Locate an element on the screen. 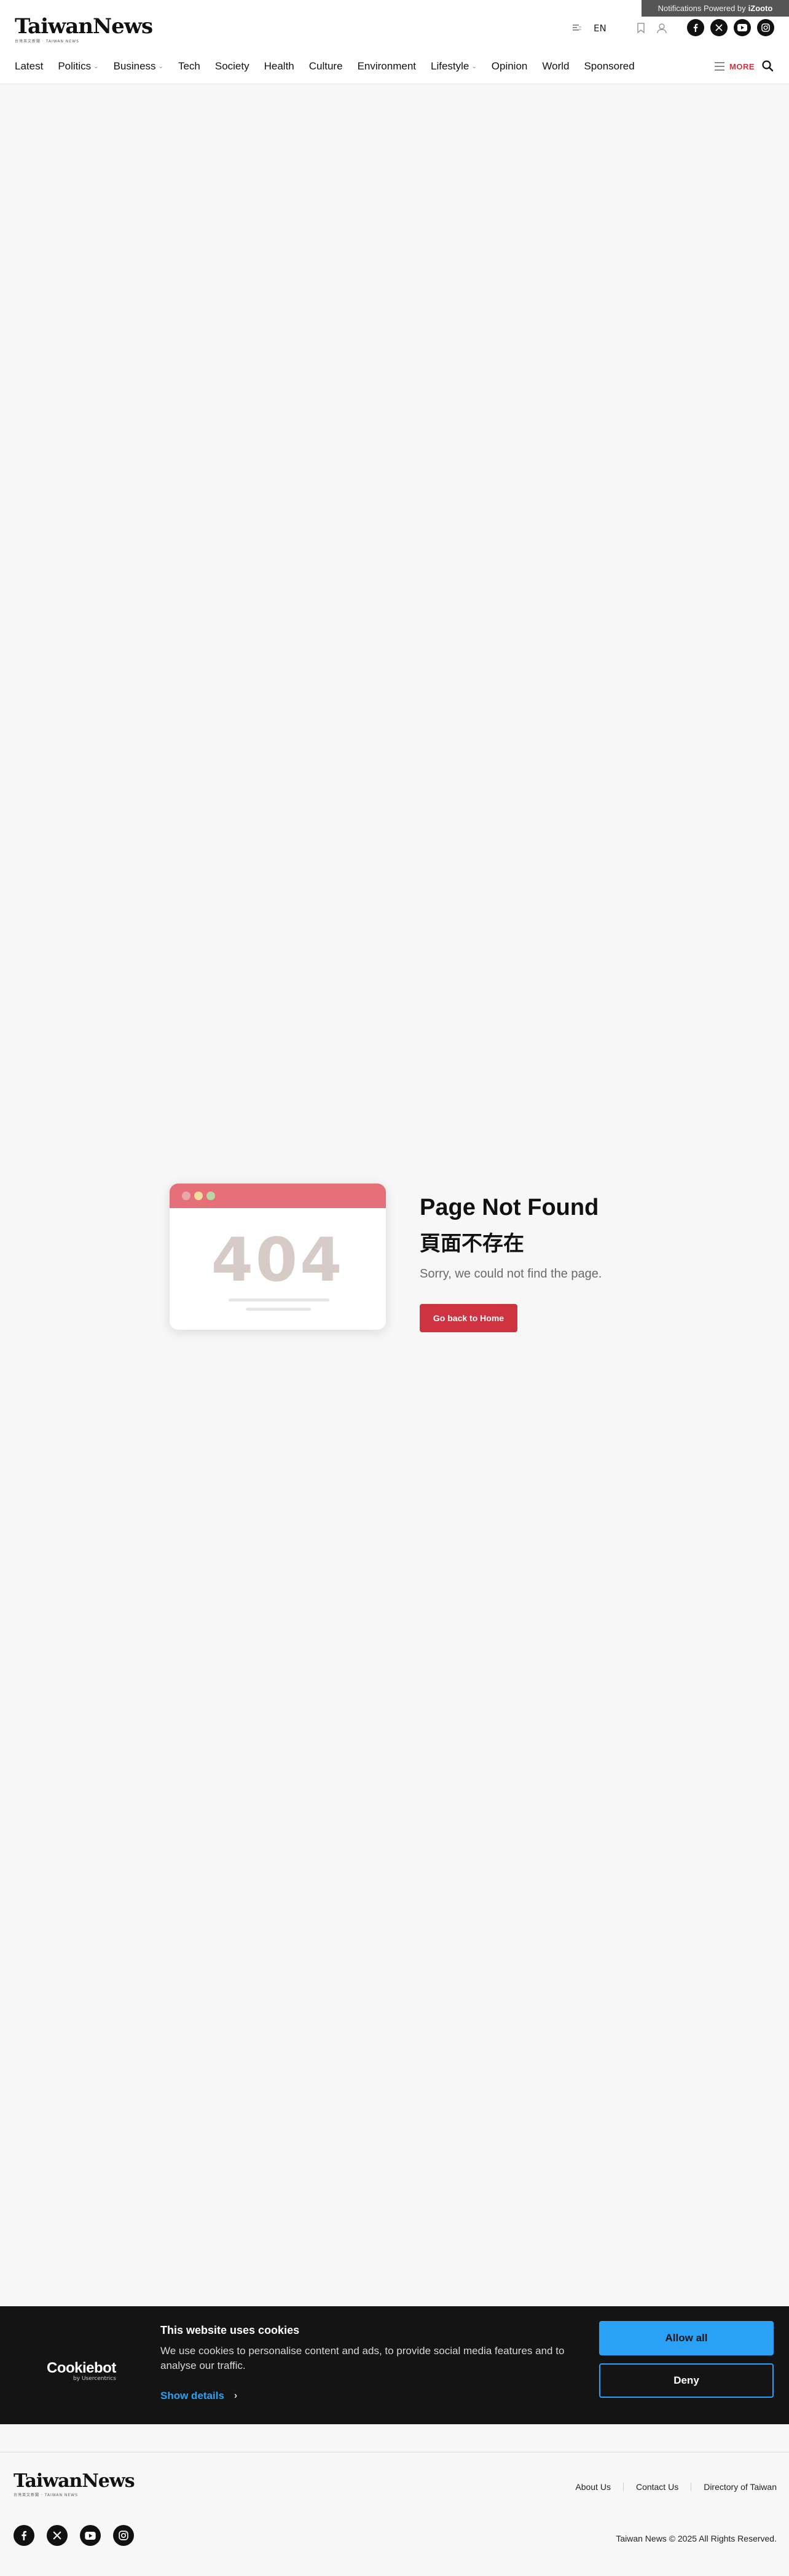 Image resolution: width=789 pixels, height=2576 pixels. nav-label: World is located at coordinates (556, 66).